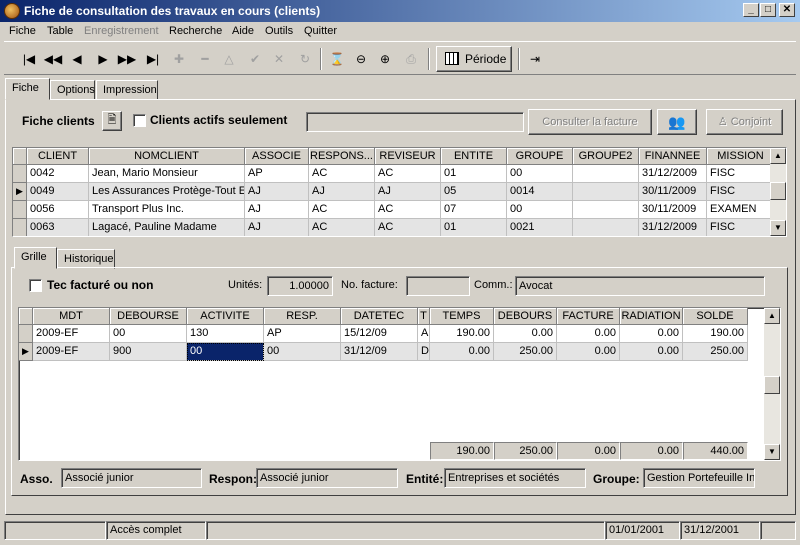  I want to click on table-cell: 190.00, so click(715, 334).